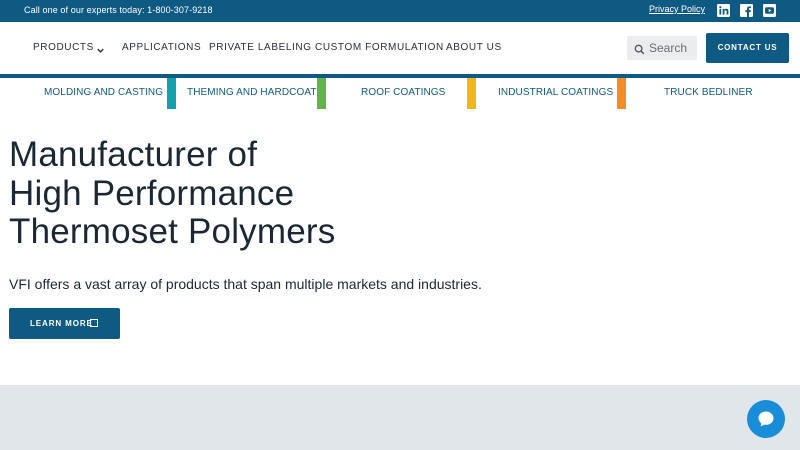  I want to click on lower-section, so click(400, 417).